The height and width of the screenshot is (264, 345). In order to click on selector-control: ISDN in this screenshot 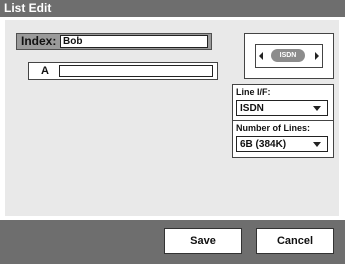, I will do `click(289, 56)`.